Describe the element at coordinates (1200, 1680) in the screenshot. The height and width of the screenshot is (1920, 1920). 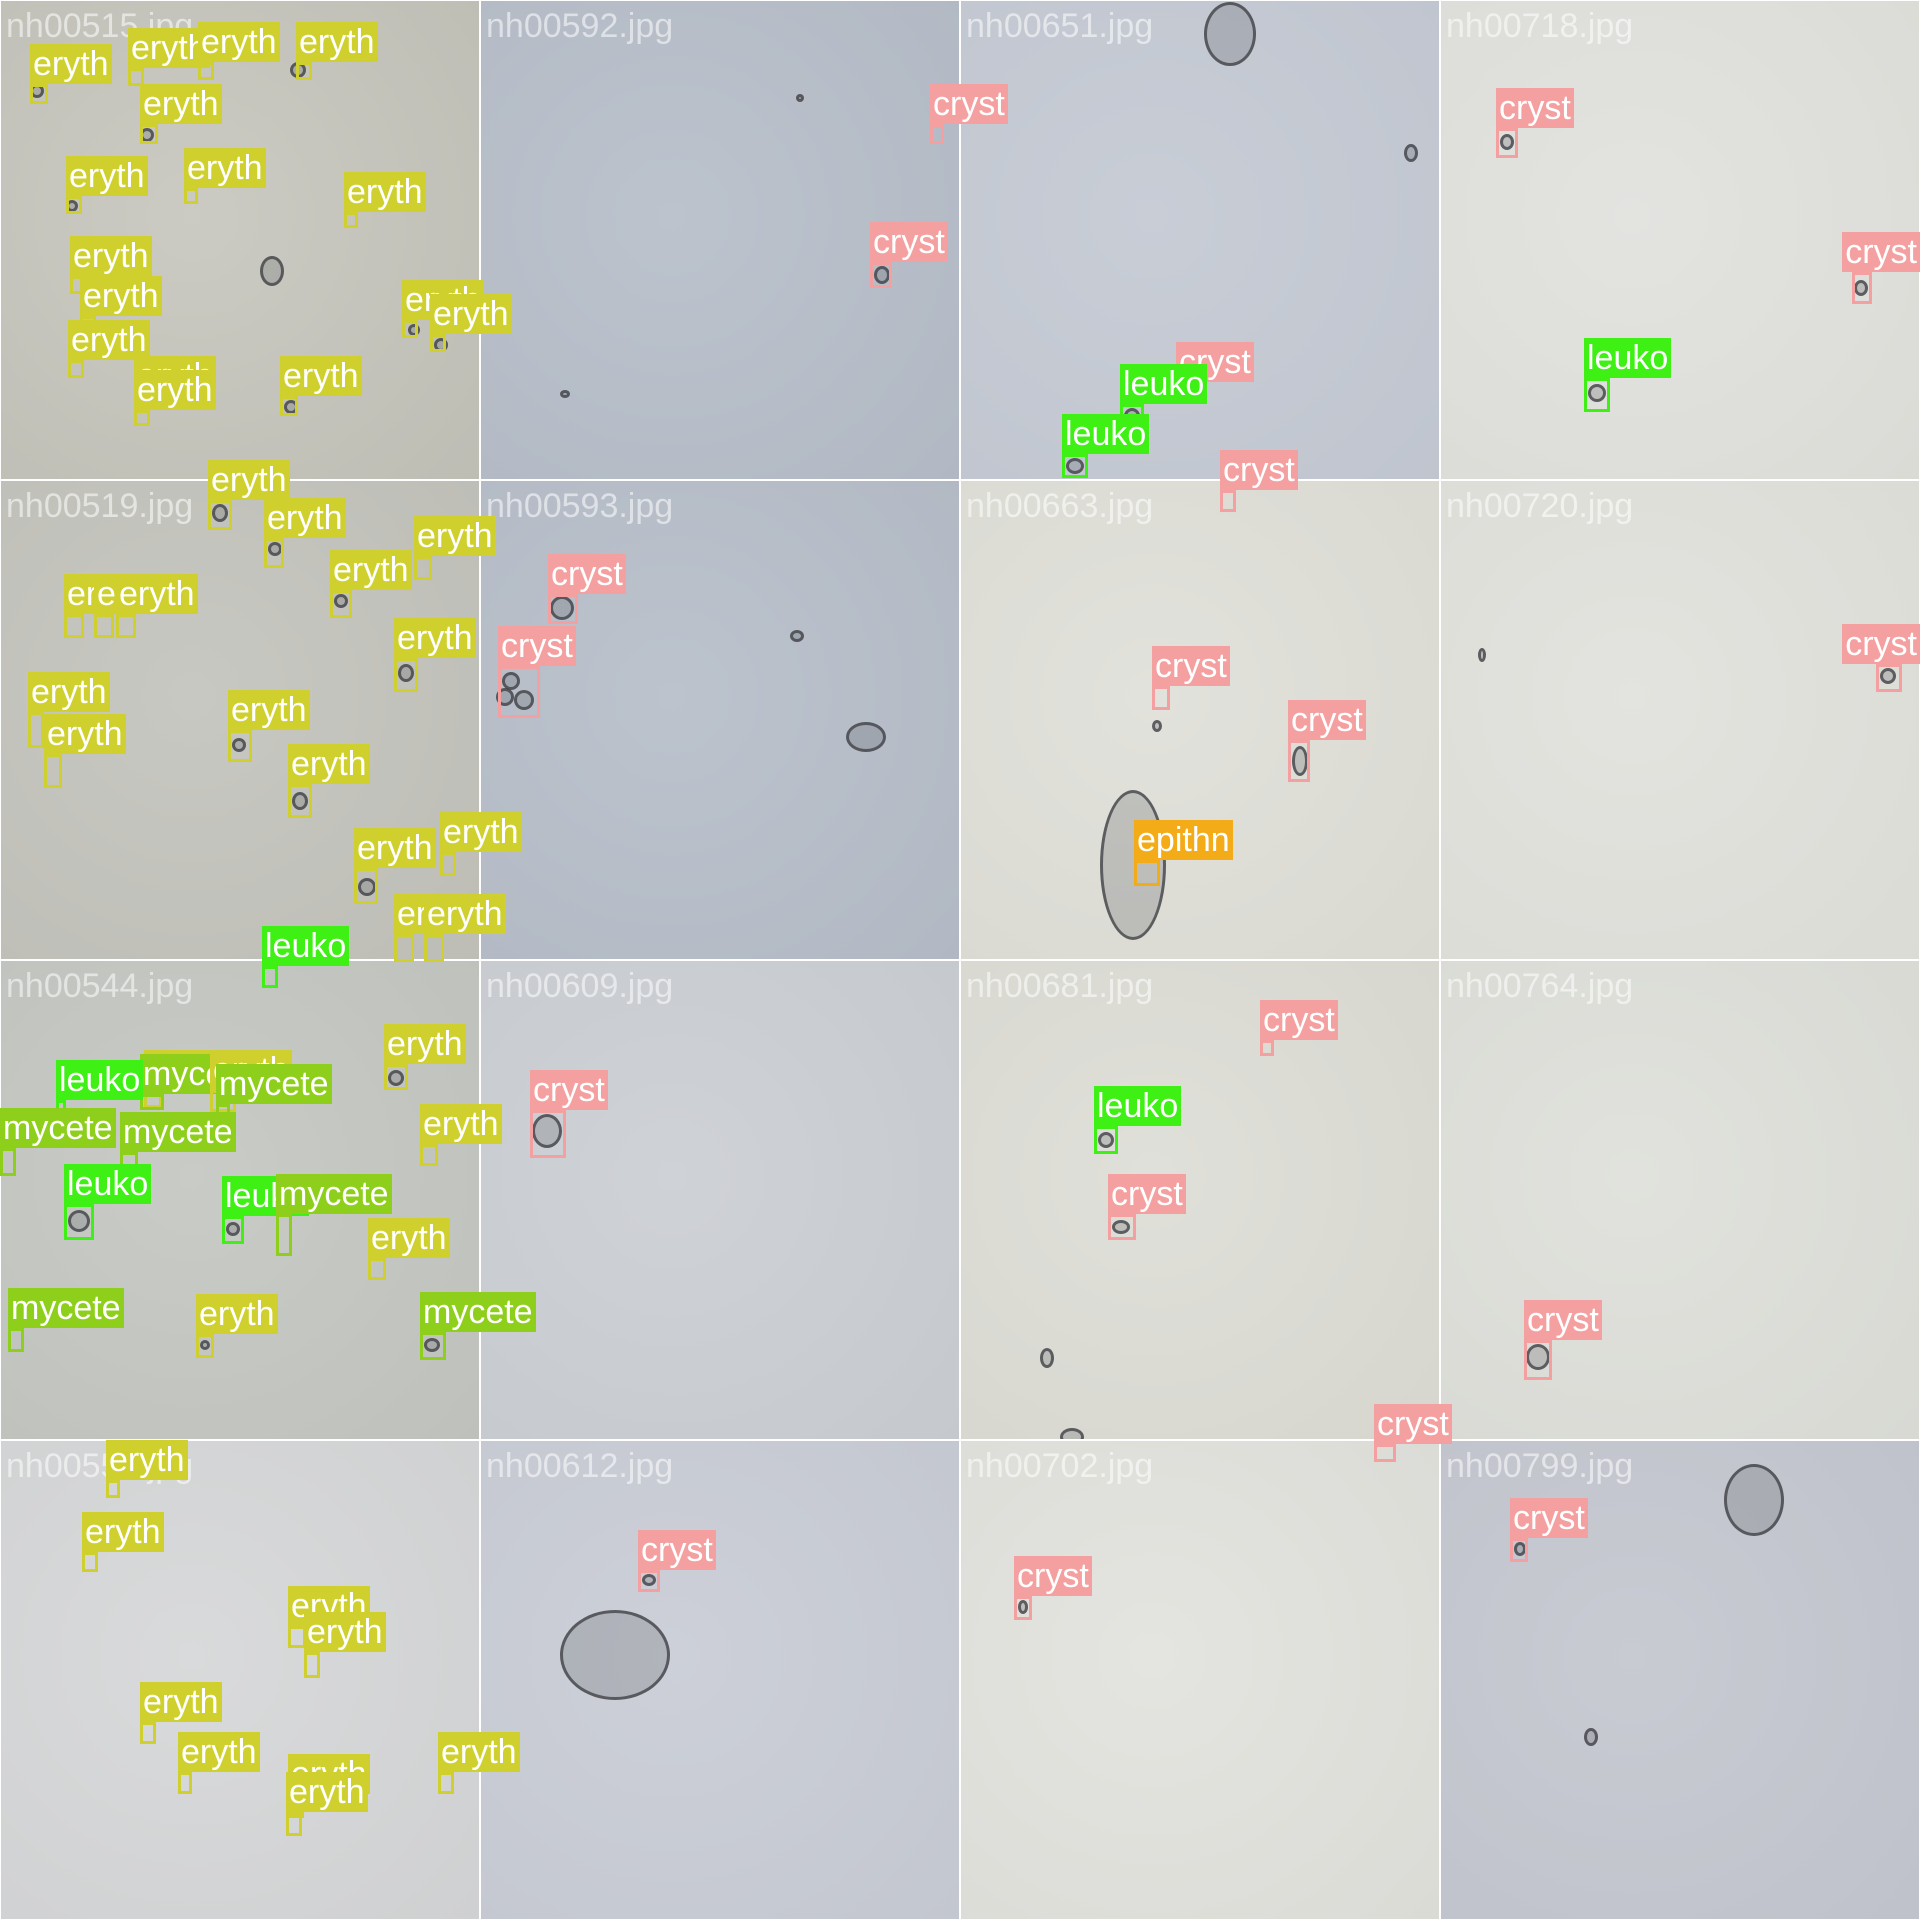
I see `image-tile: nh00702.jpg` at that location.